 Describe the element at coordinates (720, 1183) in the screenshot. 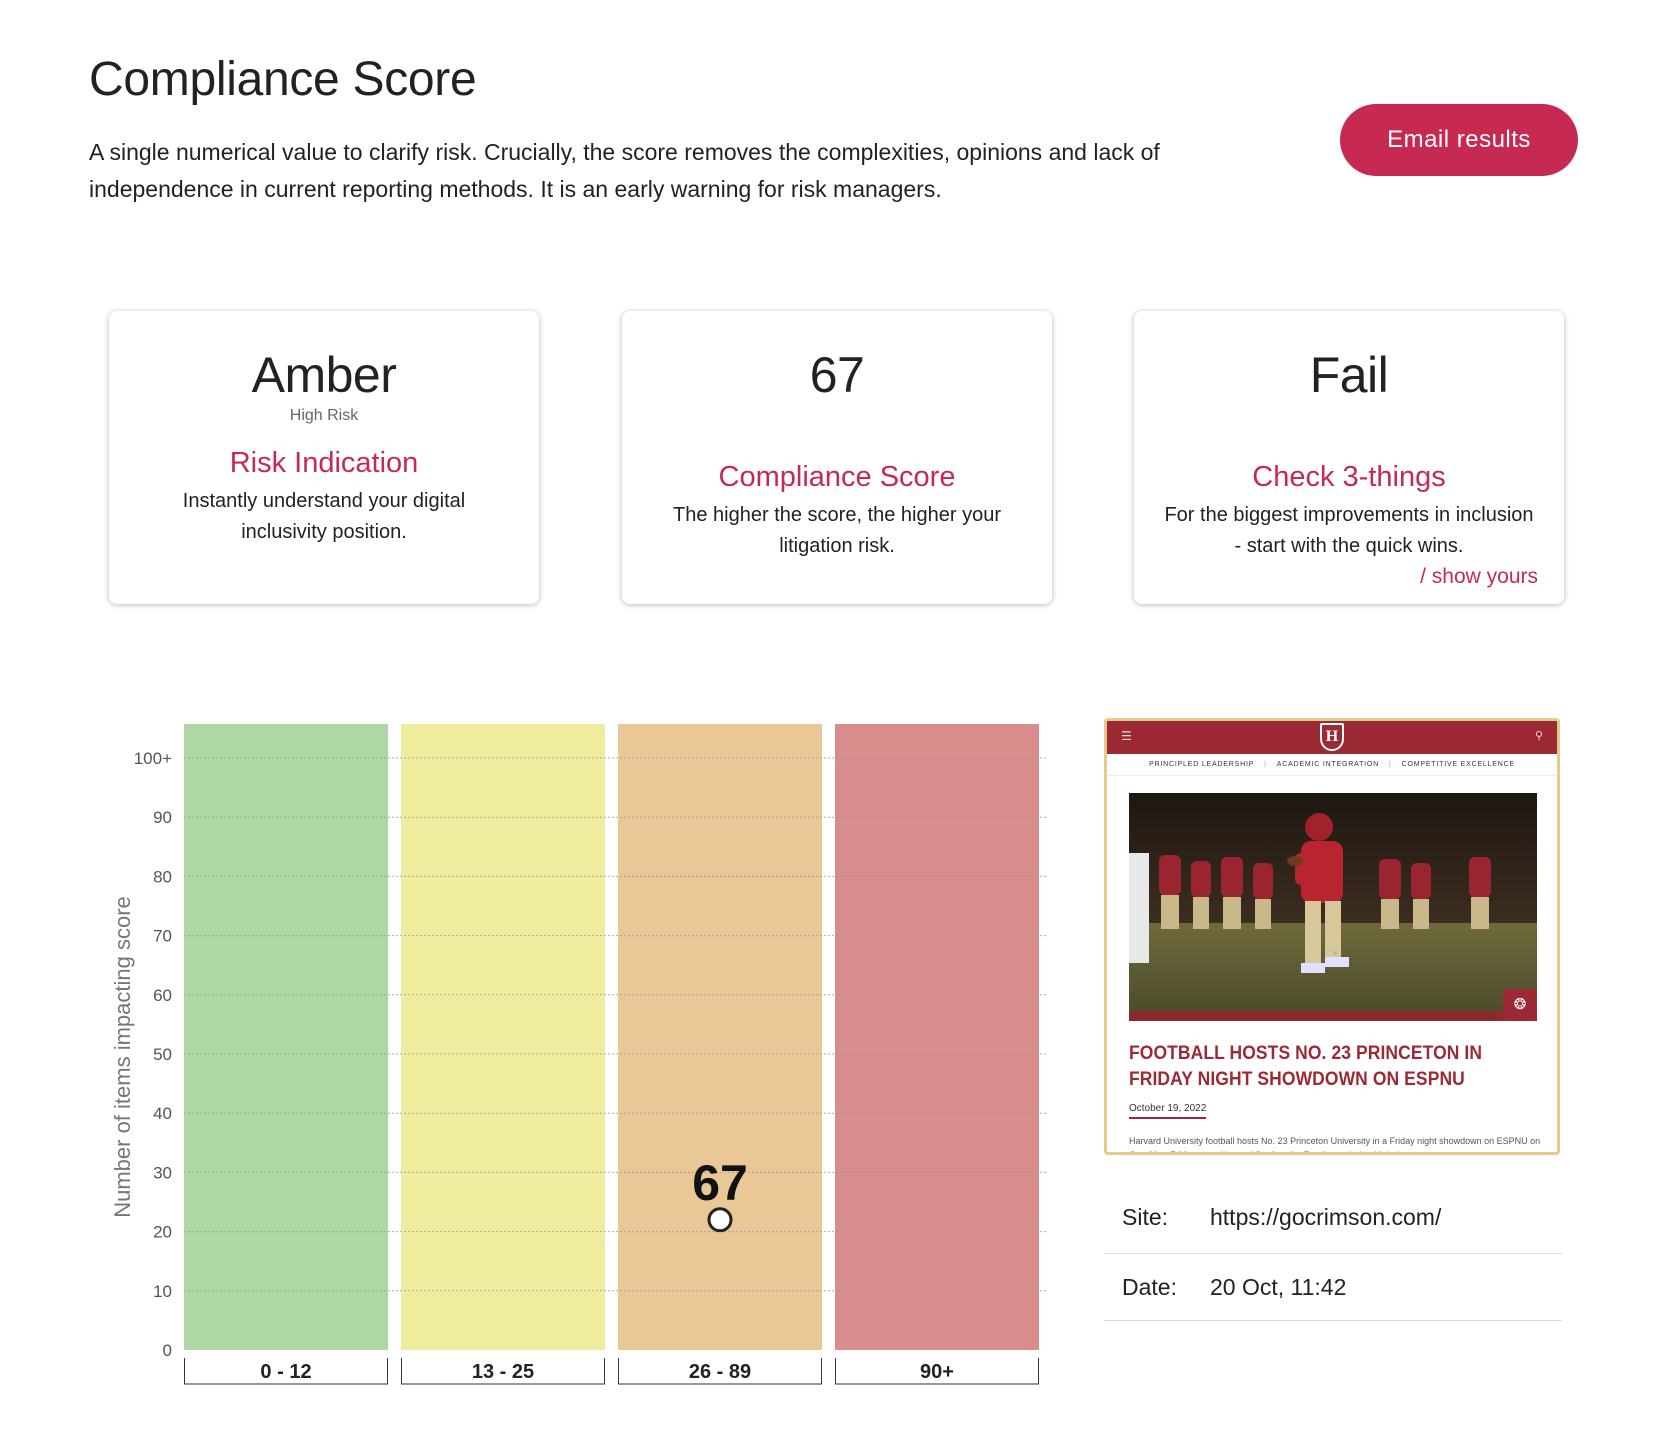

I see `score-point-label: 67` at that location.